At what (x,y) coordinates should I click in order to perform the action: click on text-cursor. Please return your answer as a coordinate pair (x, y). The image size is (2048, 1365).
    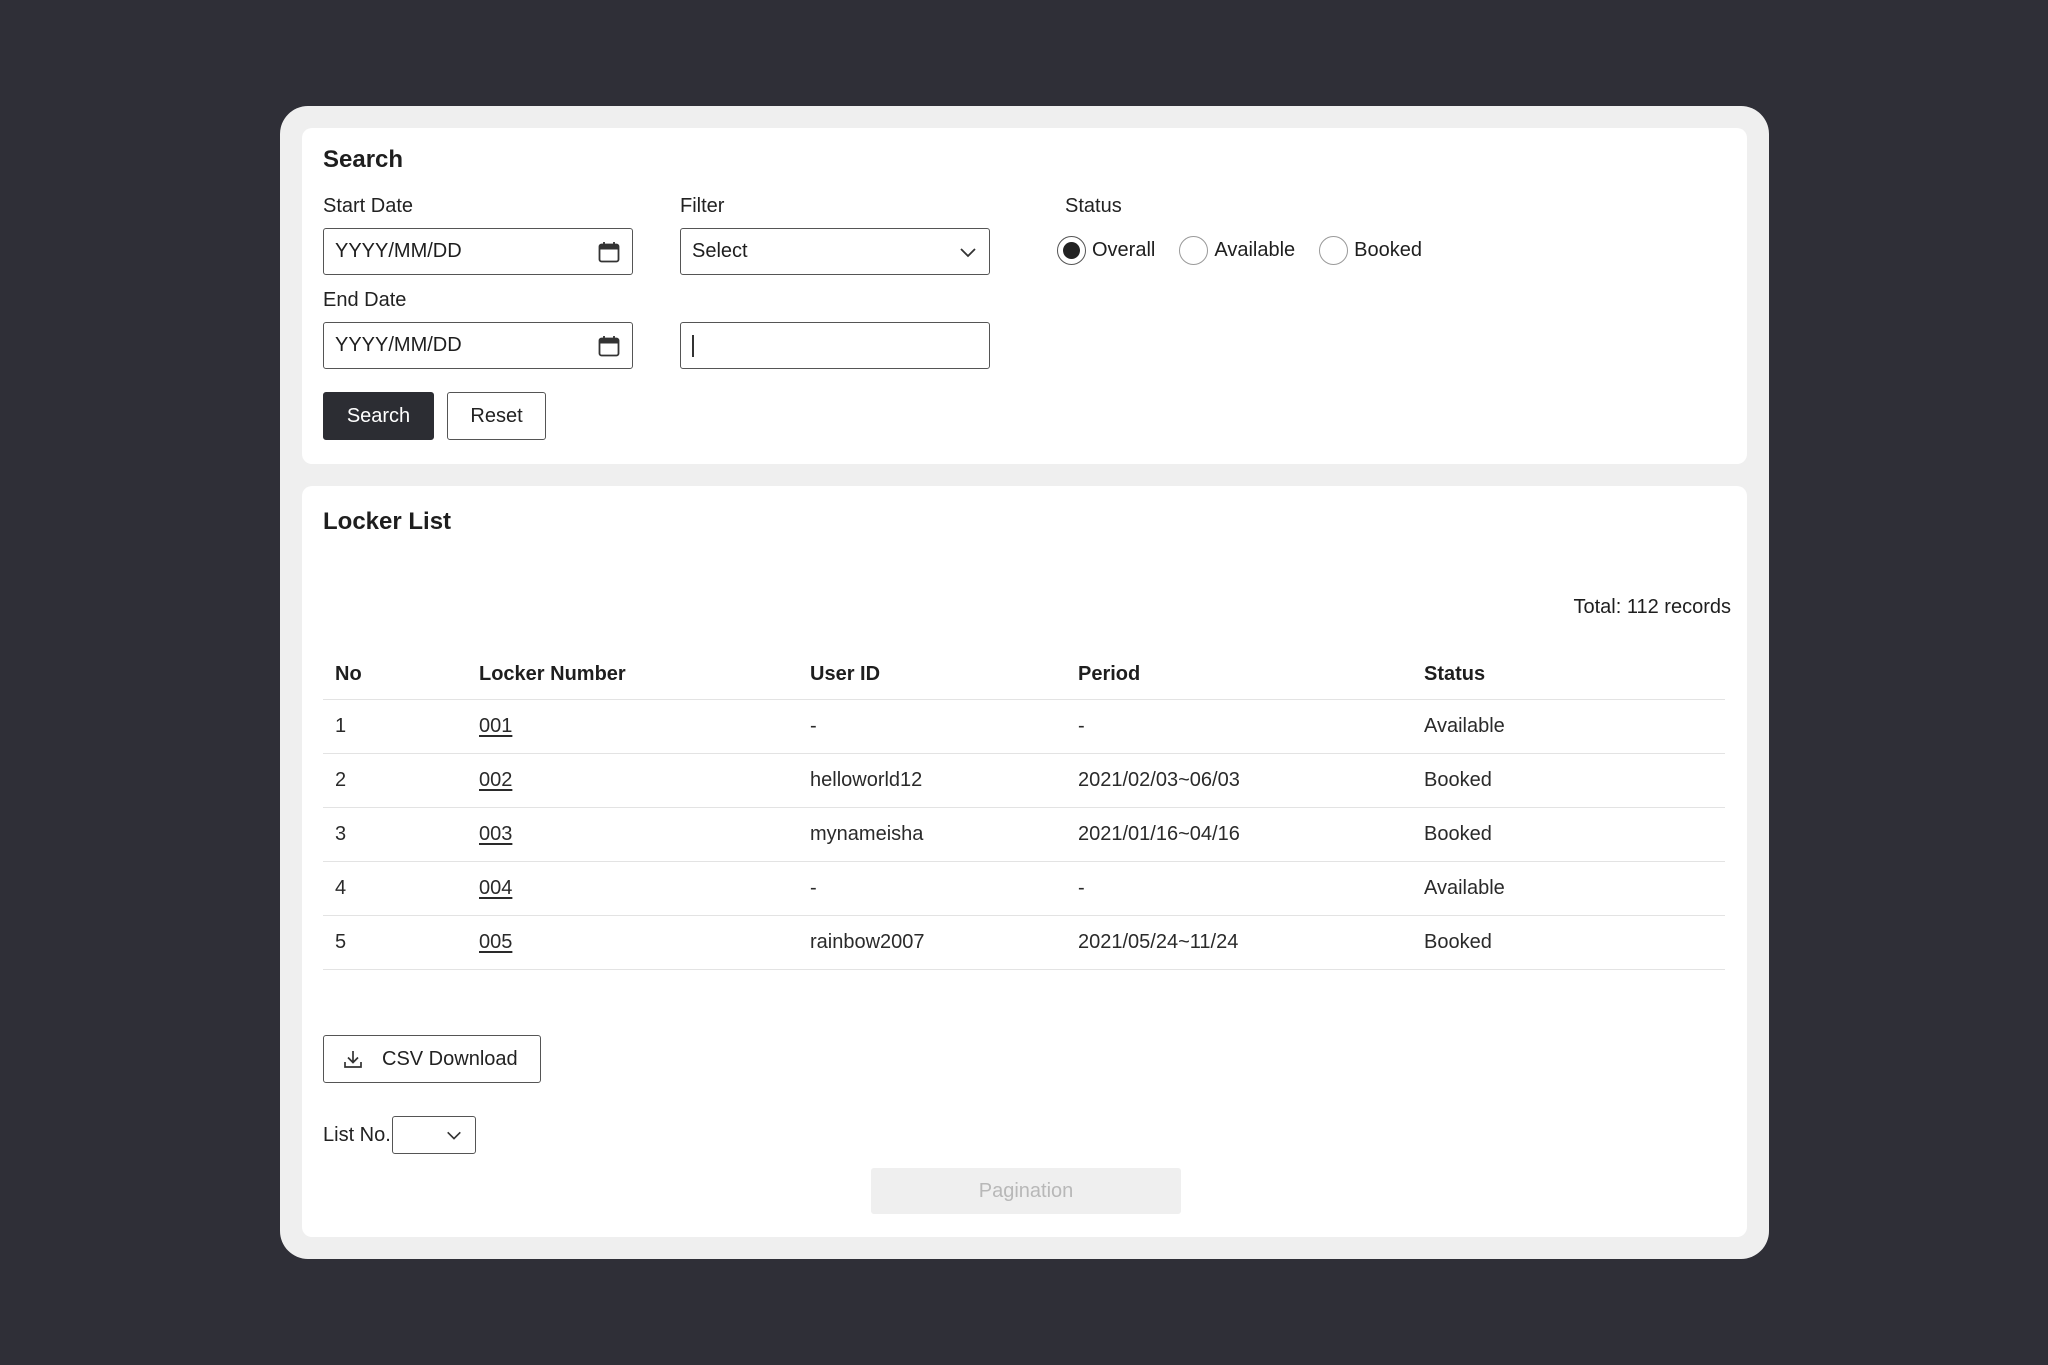
    Looking at the image, I should click on (693, 345).